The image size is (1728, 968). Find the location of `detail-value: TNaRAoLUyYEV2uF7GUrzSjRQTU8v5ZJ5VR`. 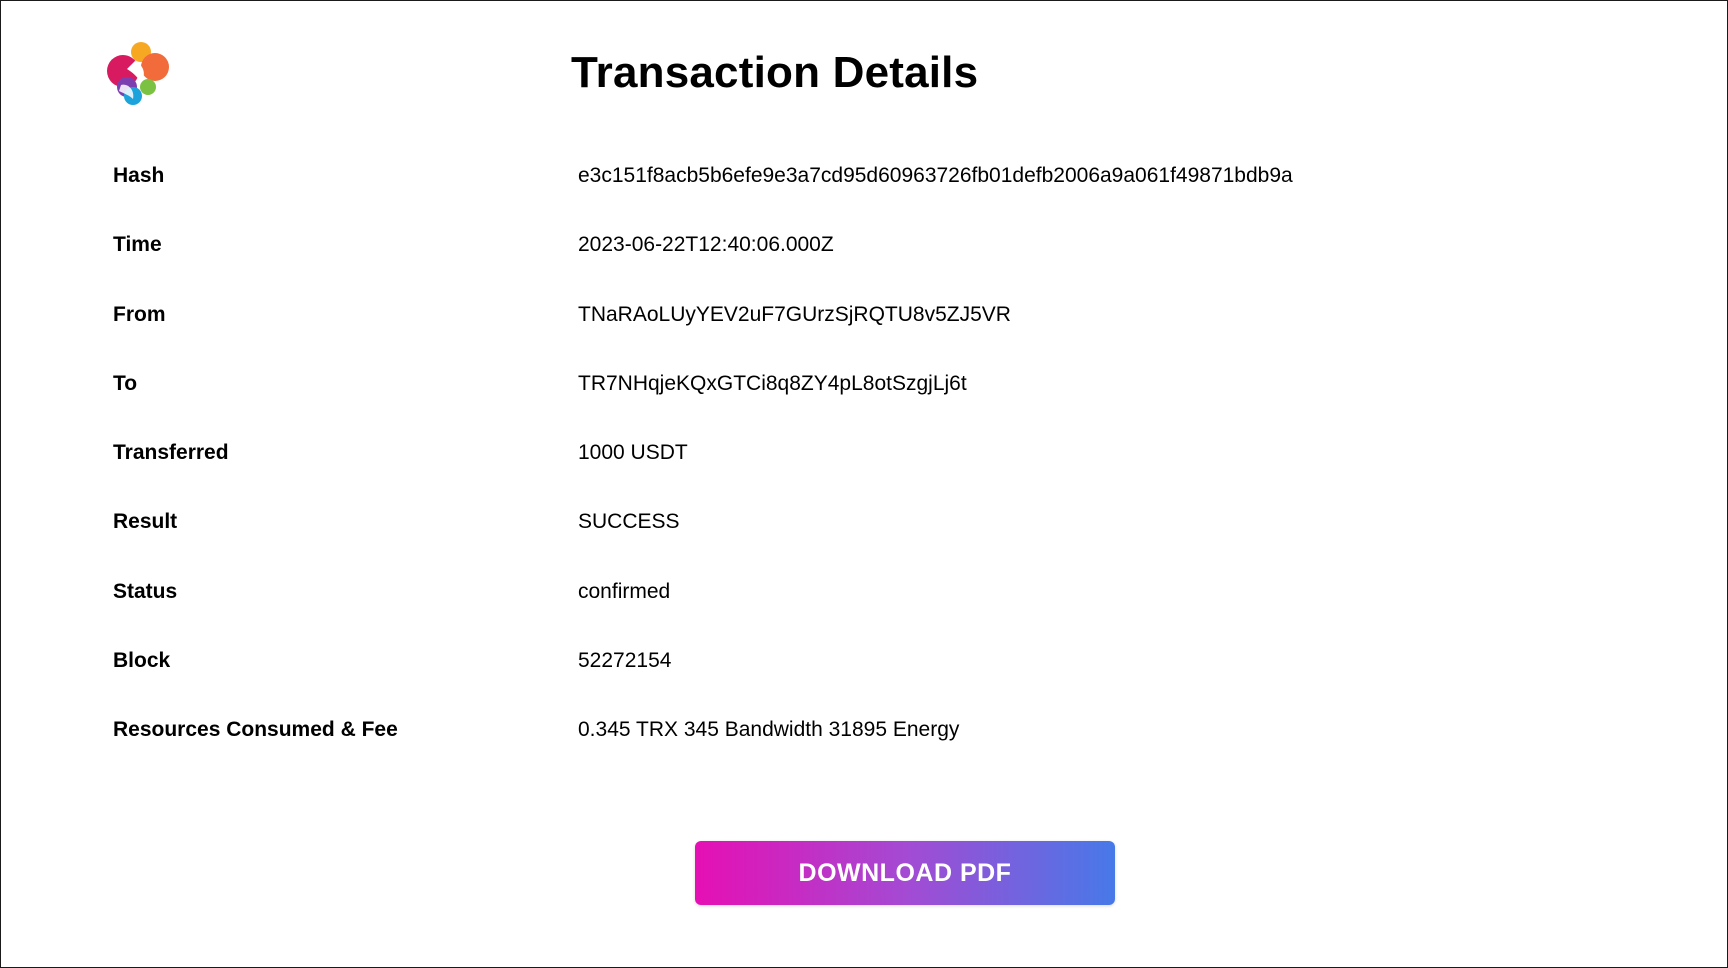

detail-value: TNaRAoLUyYEV2uF7GUrzSjRQTU8v5ZJ5VR is located at coordinates (794, 314).